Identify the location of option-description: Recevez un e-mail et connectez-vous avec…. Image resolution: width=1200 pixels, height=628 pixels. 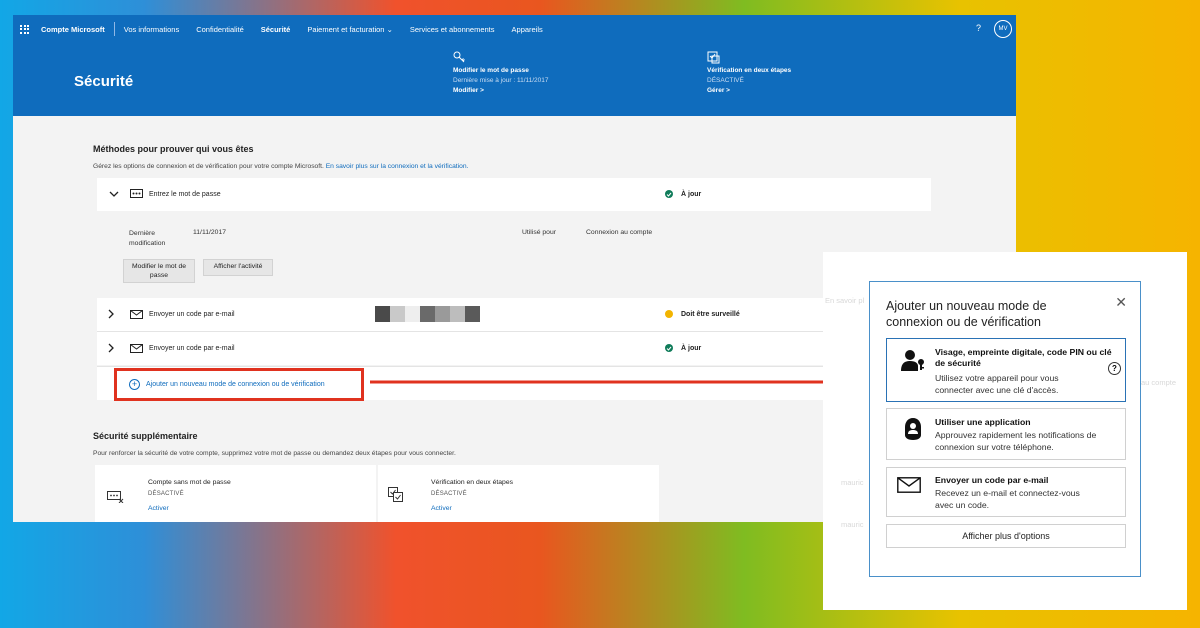
(1007, 499).